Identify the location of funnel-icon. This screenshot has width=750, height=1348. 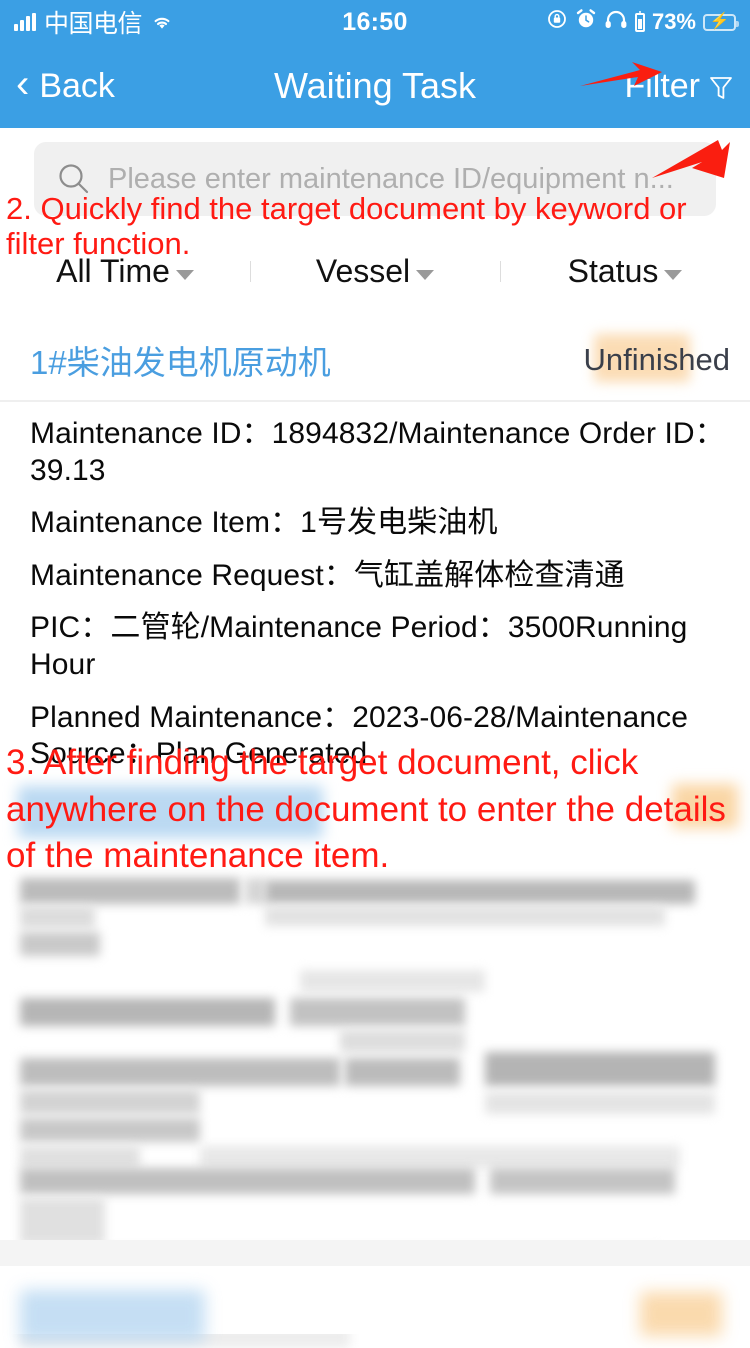
(721, 86).